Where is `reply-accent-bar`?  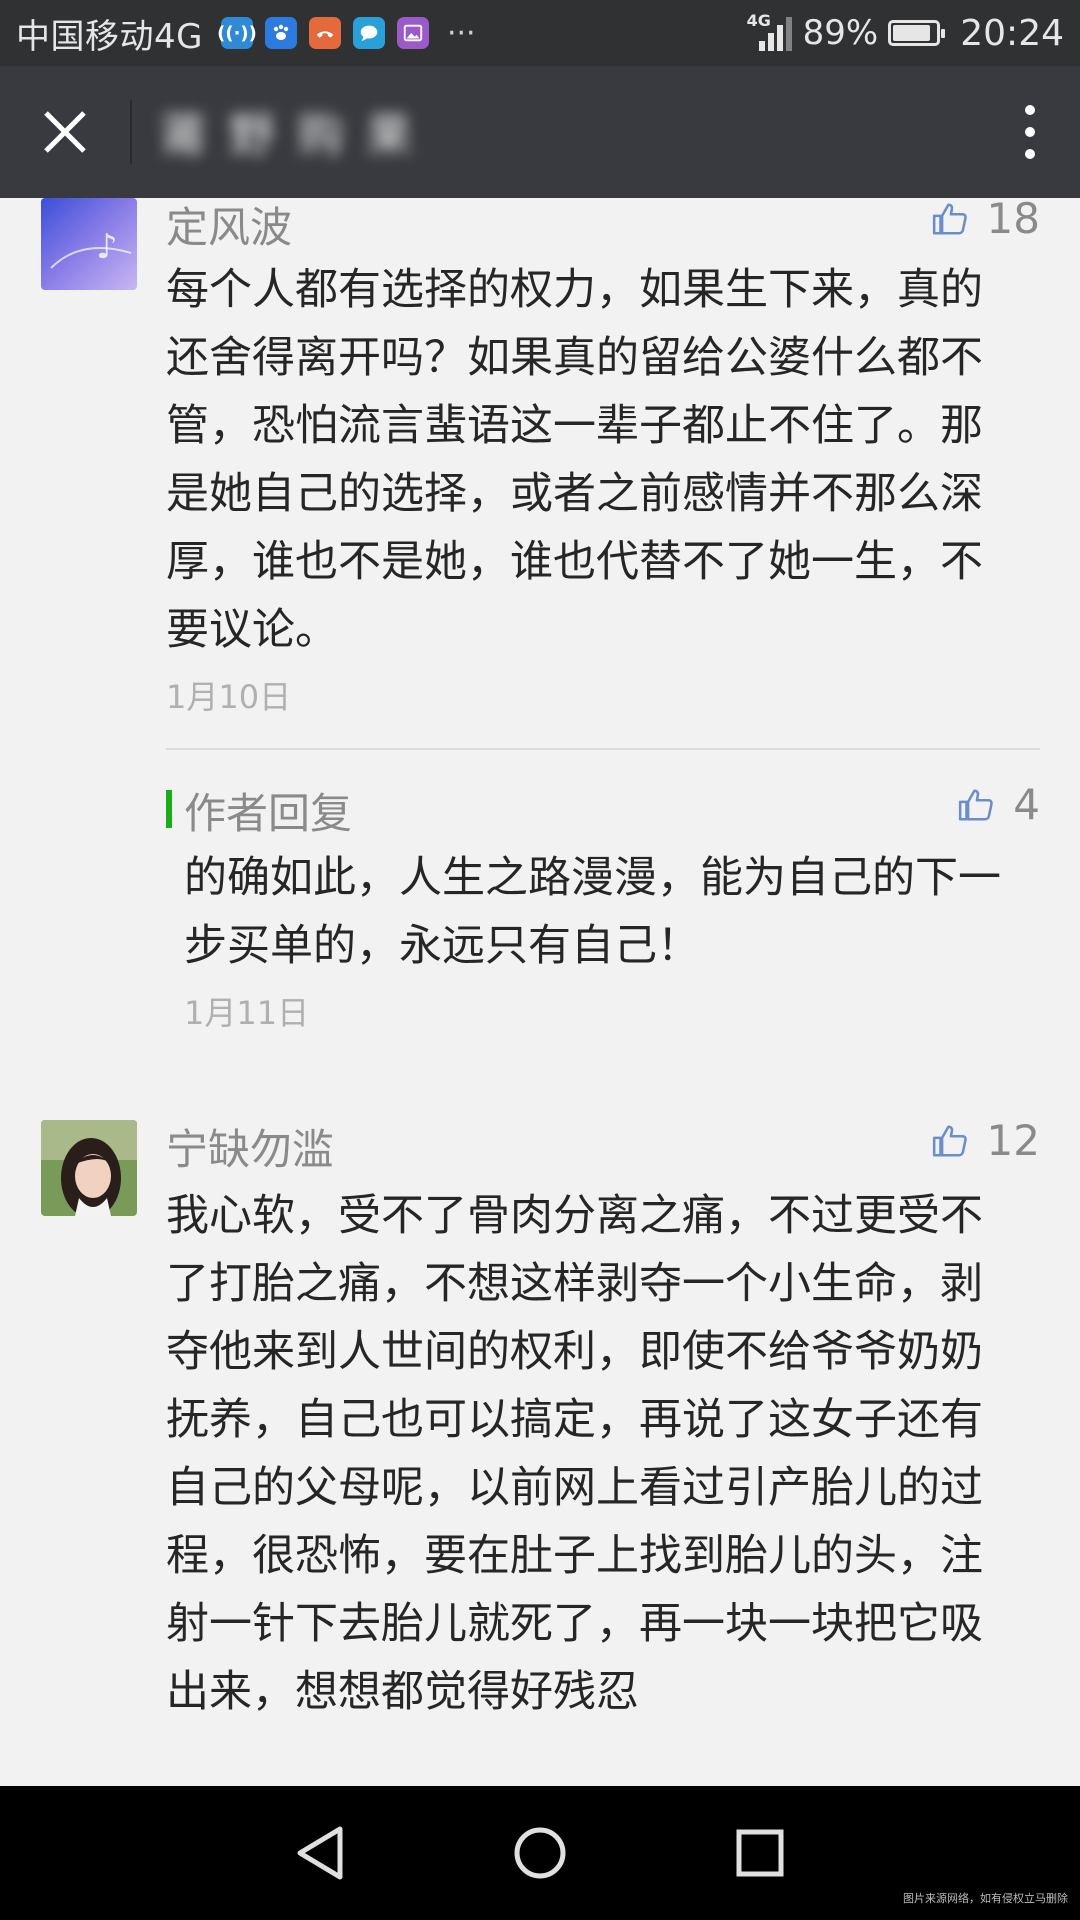 reply-accent-bar is located at coordinates (169, 809).